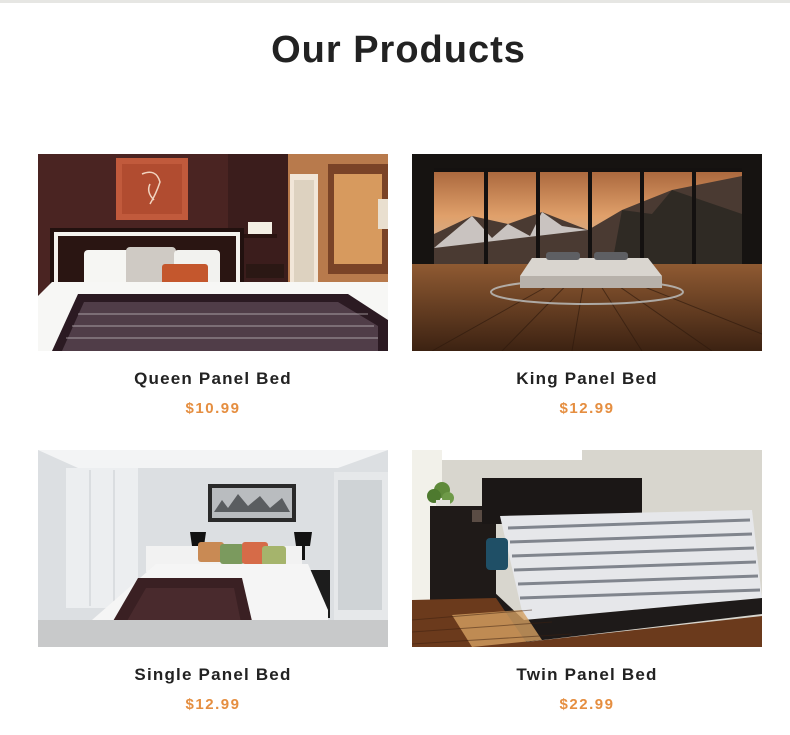 This screenshot has height=735, width=790. I want to click on product-name: Queen Panel Bed, so click(213, 379).